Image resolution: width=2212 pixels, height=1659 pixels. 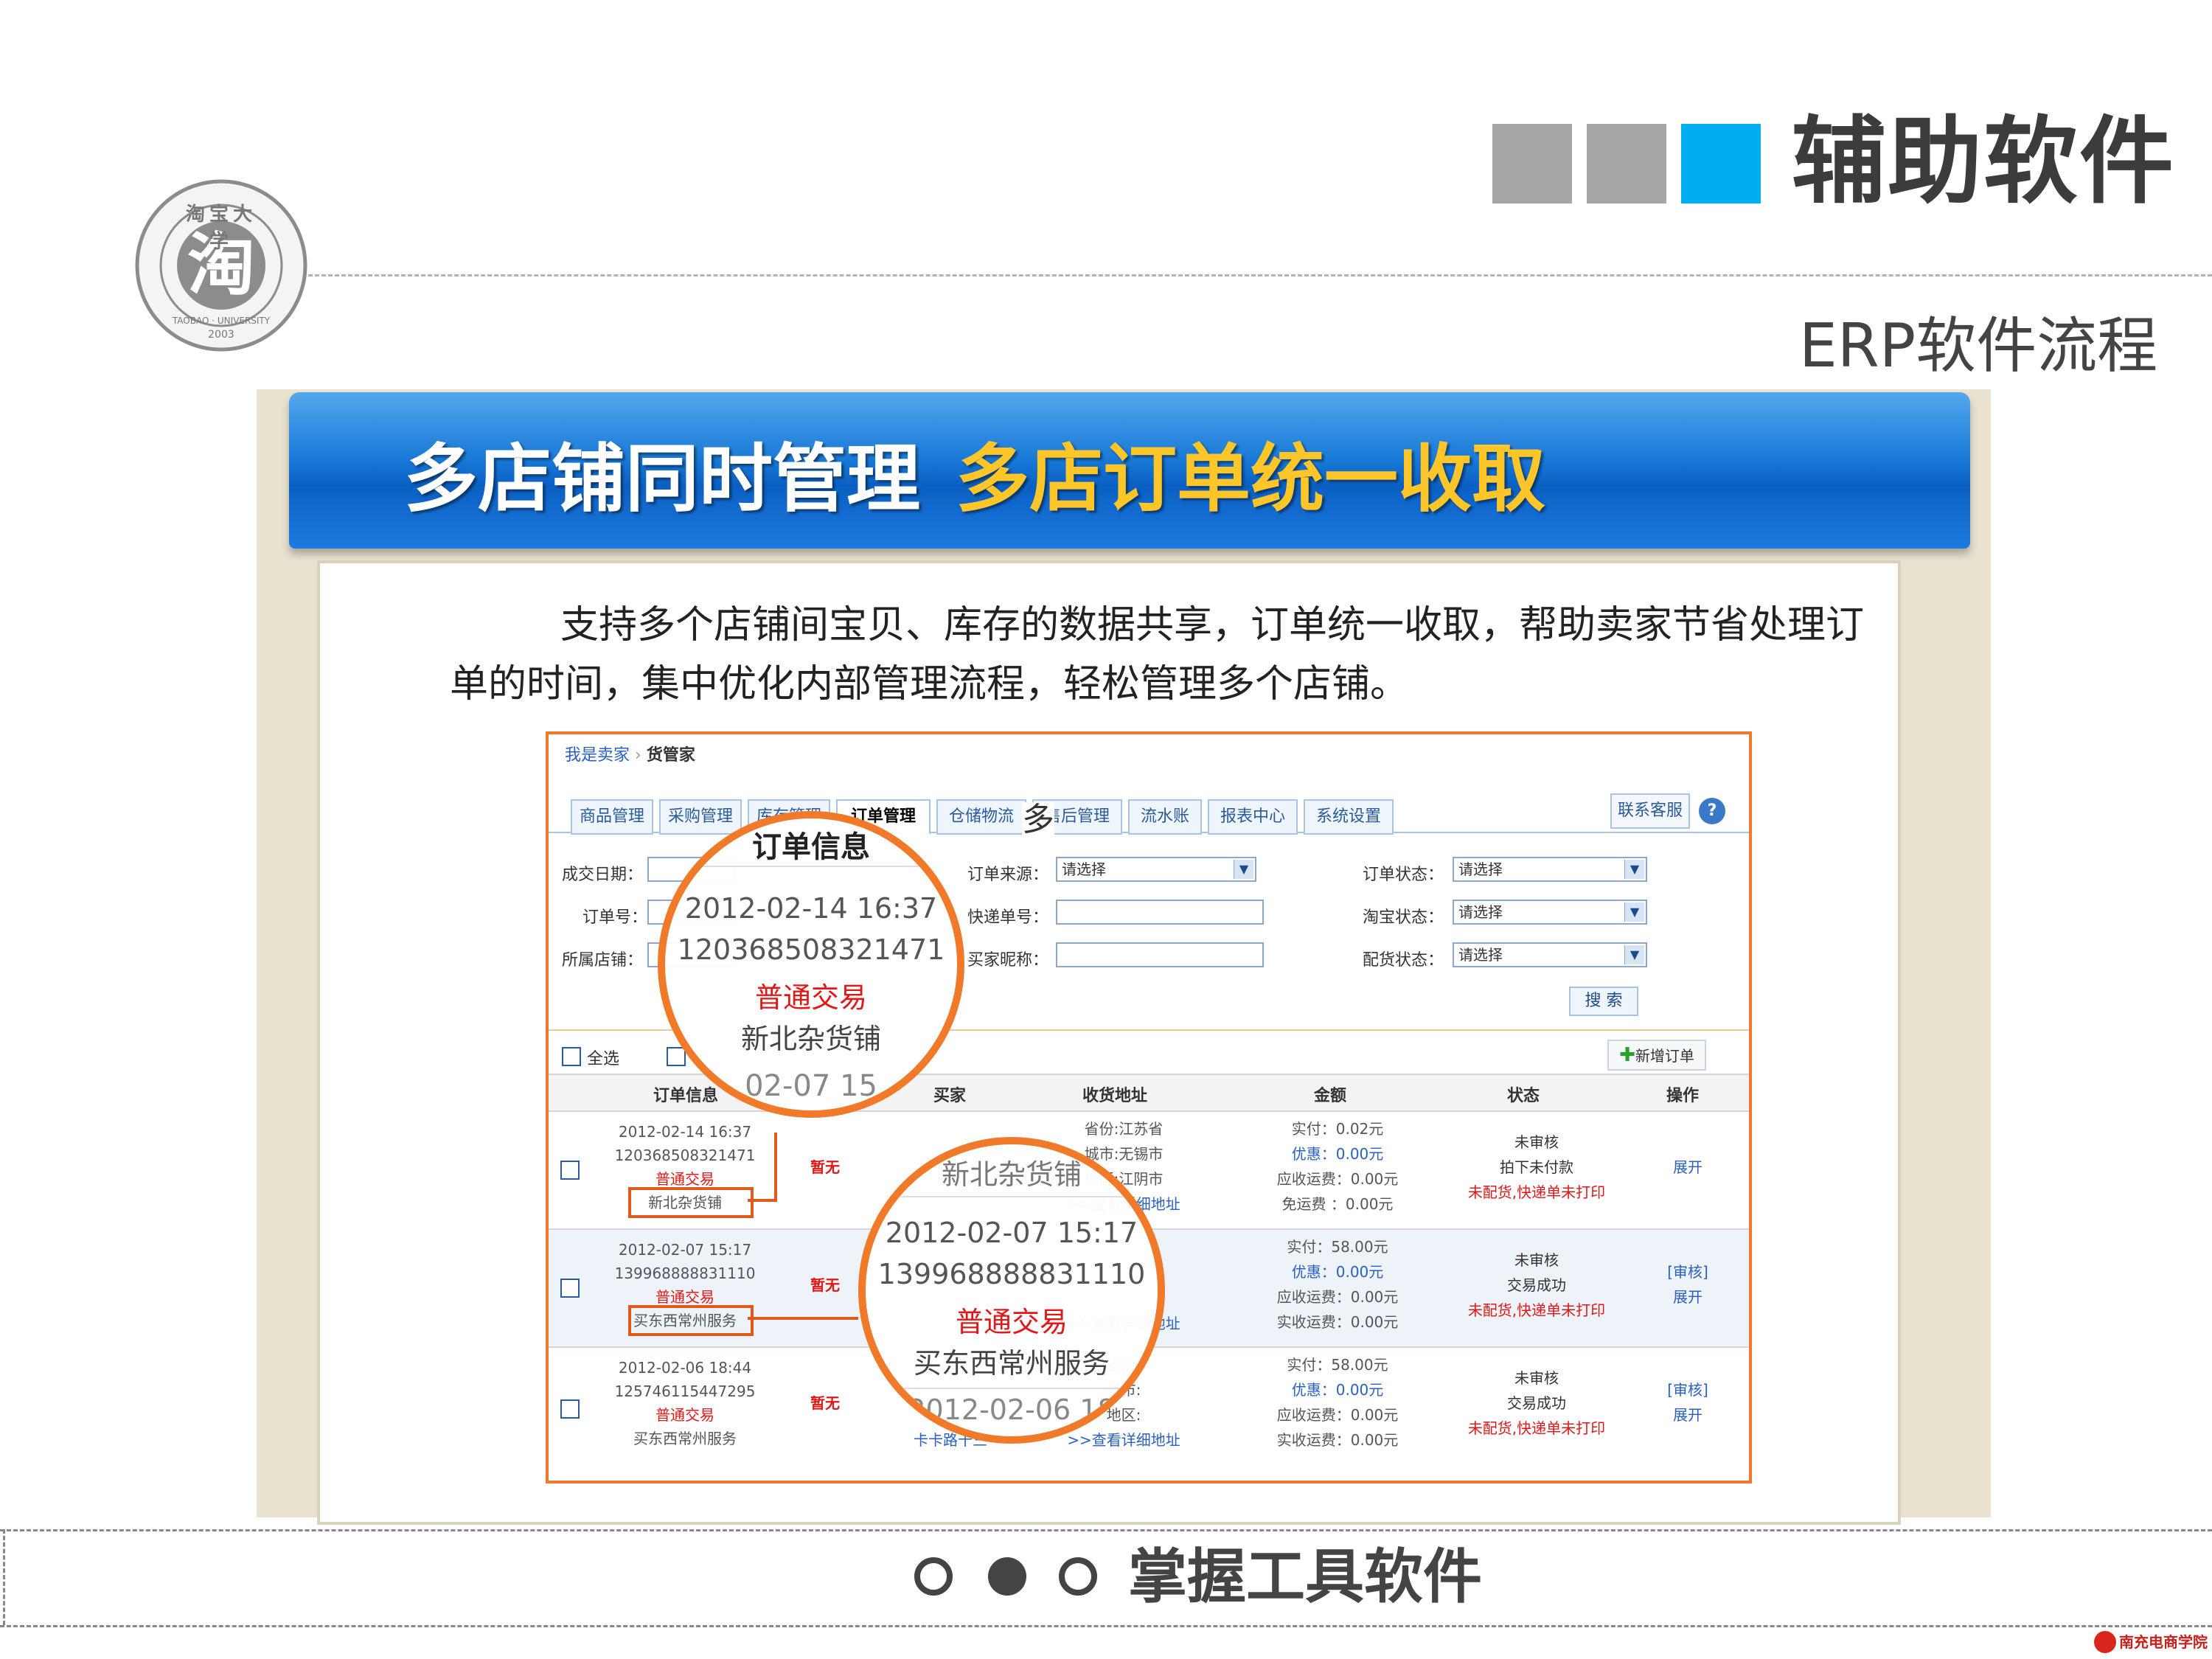 What do you see at coordinates (1337, 1440) in the screenshot?
I see `order-amount-shipping-received: 实收运费：0.00元` at bounding box center [1337, 1440].